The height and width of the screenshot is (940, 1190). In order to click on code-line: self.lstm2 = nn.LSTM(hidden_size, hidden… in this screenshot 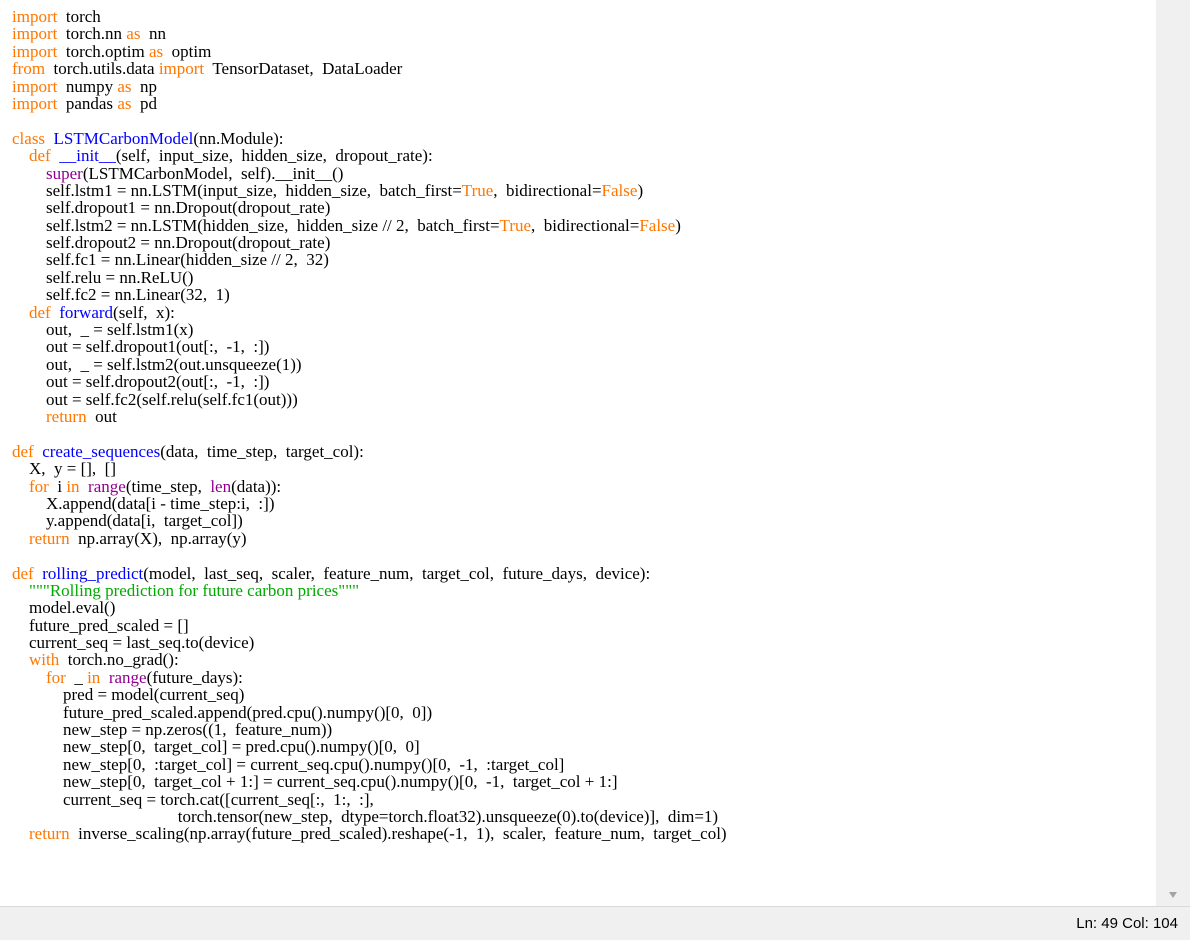, I will do `click(369, 225)`.